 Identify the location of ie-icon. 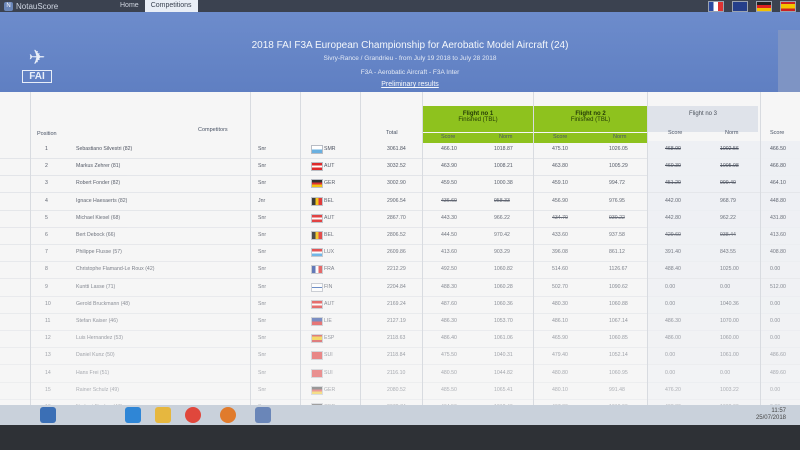
(133, 415).